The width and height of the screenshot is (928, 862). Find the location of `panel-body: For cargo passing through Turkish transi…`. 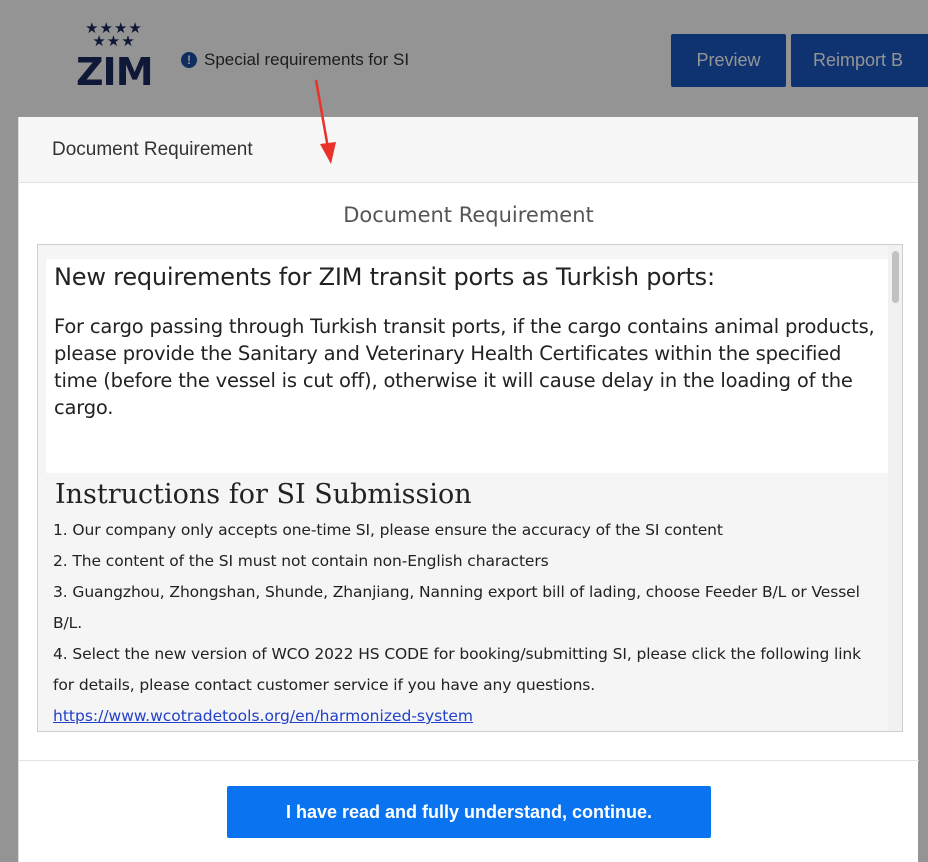

panel-body: For cargo passing through Turkish transi… is located at coordinates (464, 367).